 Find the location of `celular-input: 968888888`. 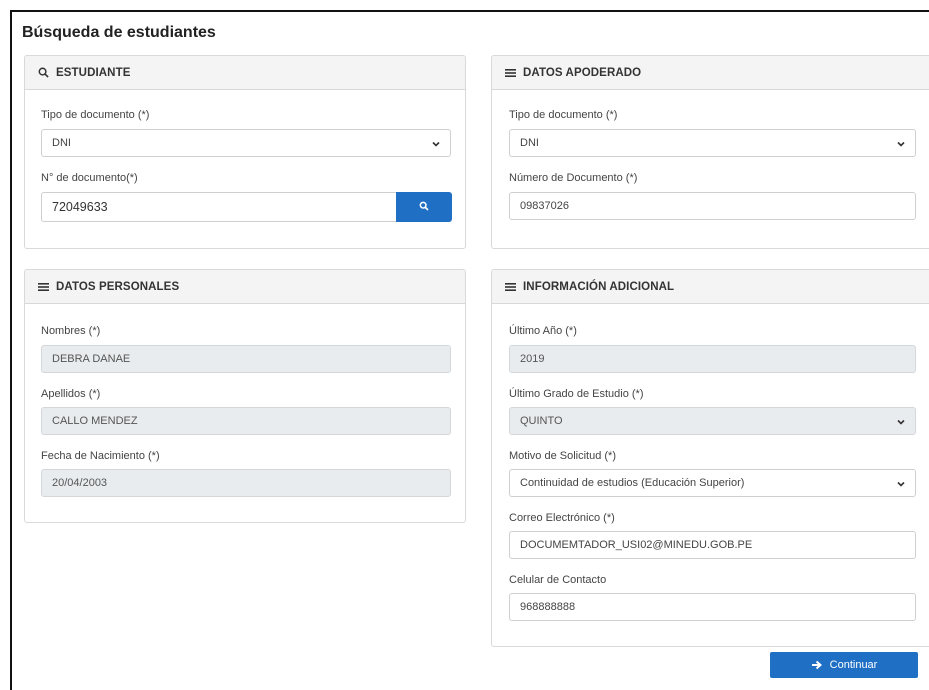

celular-input: 968888888 is located at coordinates (712, 607).